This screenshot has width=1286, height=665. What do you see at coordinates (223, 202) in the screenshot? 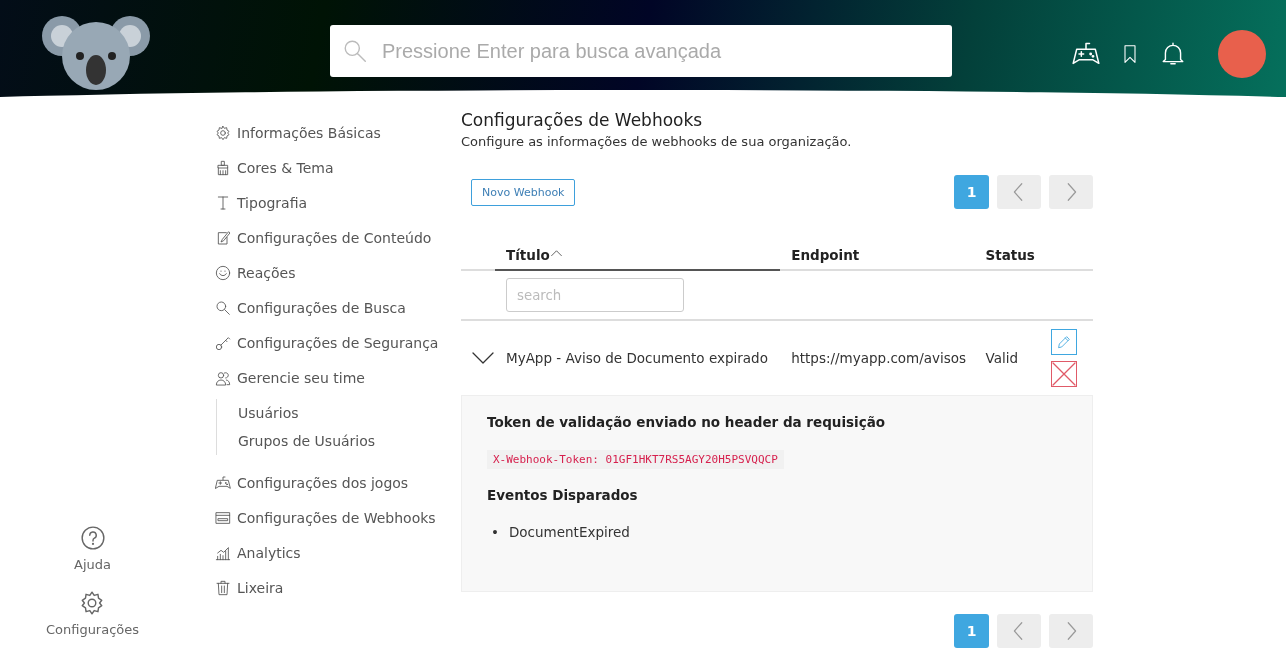
I see `text-icon` at bounding box center [223, 202].